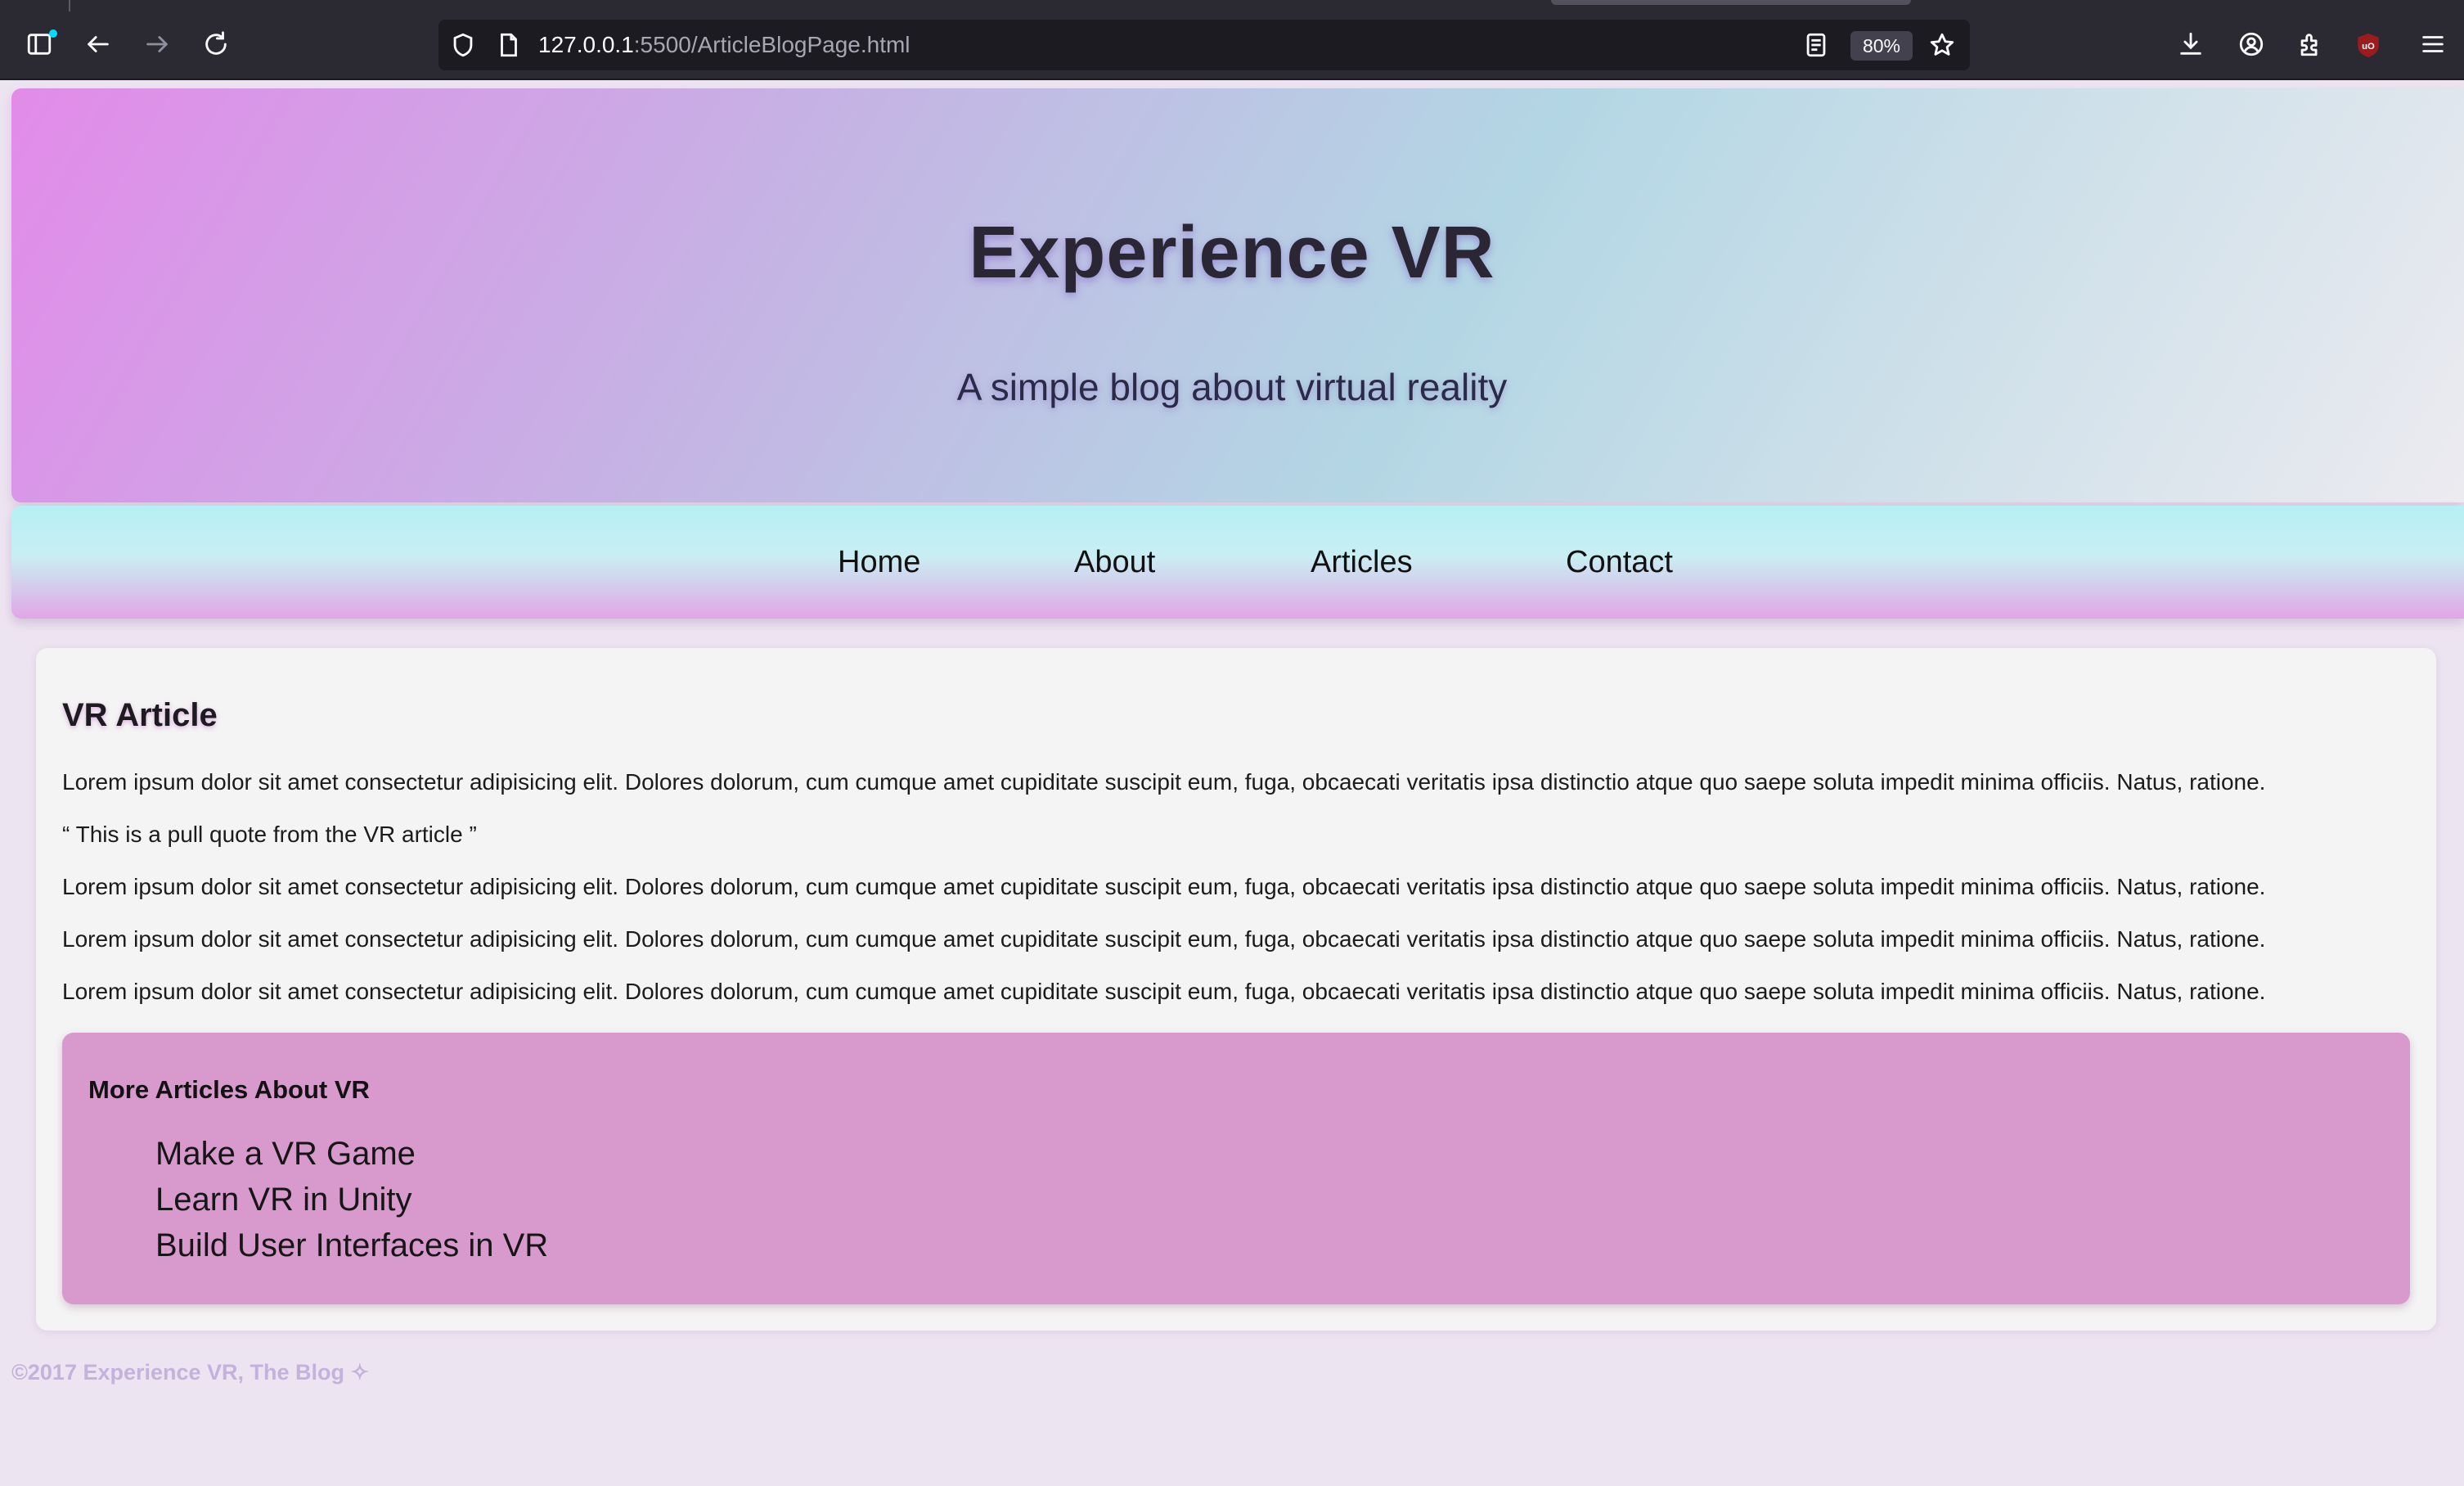 The height and width of the screenshot is (1486, 2464). Describe the element at coordinates (1882, 46) in the screenshot. I see `zoom-level-badge: 80%` at that location.